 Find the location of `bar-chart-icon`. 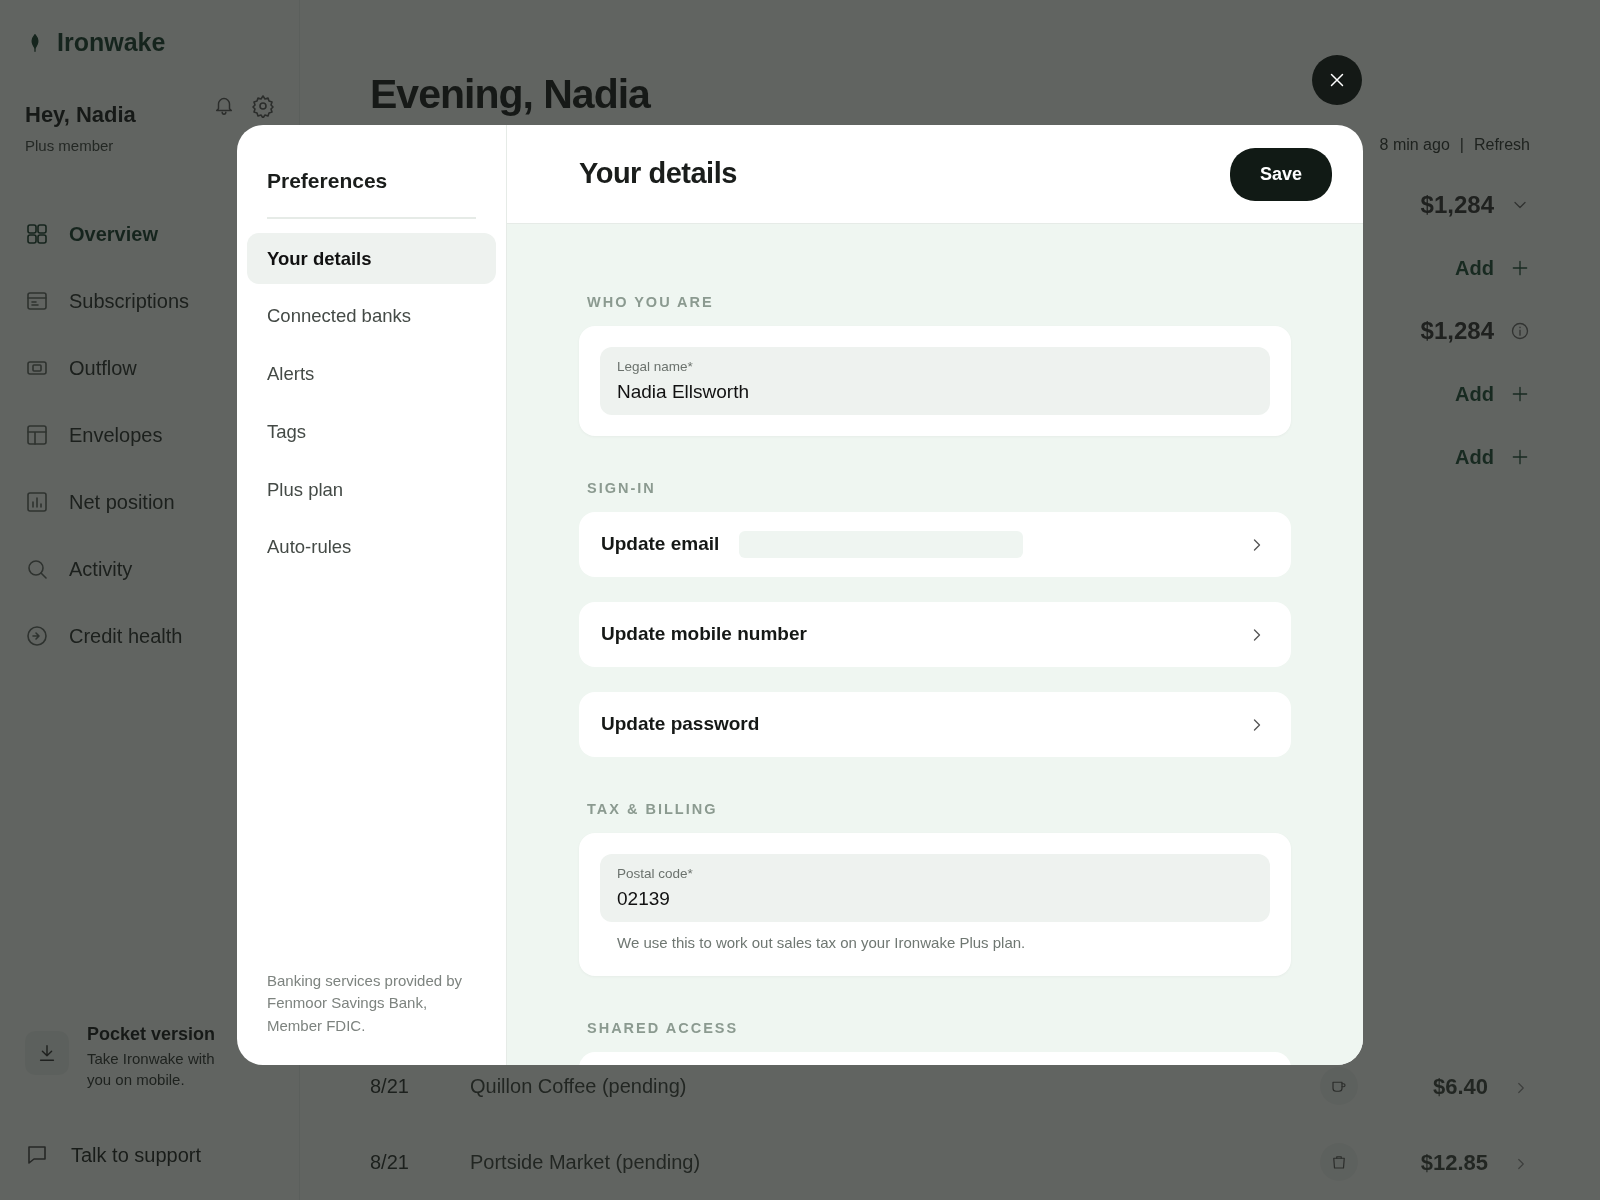

bar-chart-icon is located at coordinates (37, 501).